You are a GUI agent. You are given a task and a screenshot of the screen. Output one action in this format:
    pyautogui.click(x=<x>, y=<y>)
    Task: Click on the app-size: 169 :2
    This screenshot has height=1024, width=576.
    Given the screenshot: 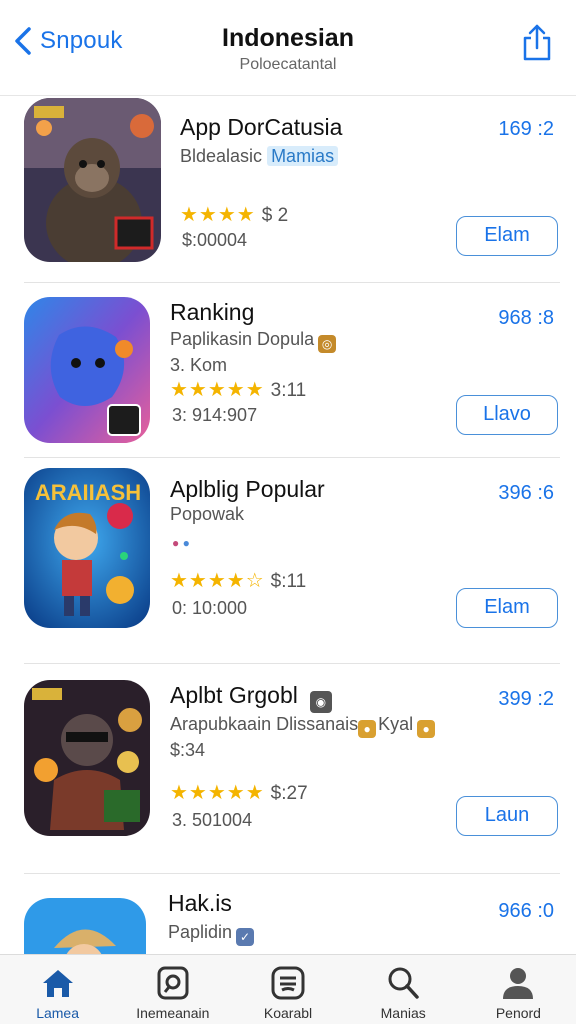 What is the action you would take?
    pyautogui.click(x=526, y=129)
    